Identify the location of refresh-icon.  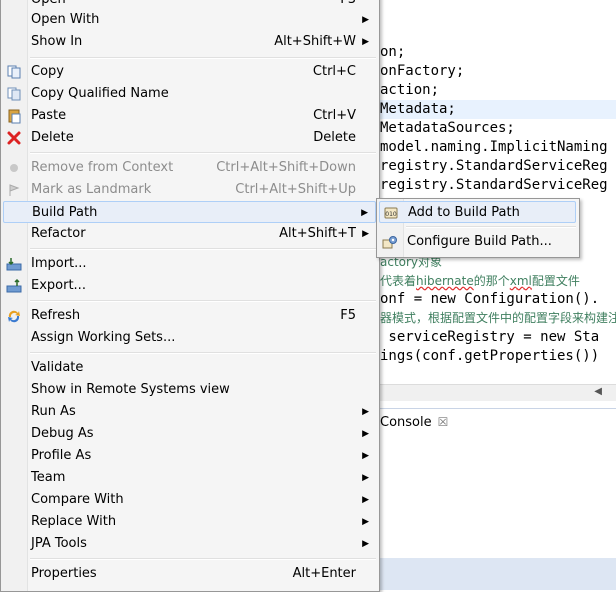
(14, 316).